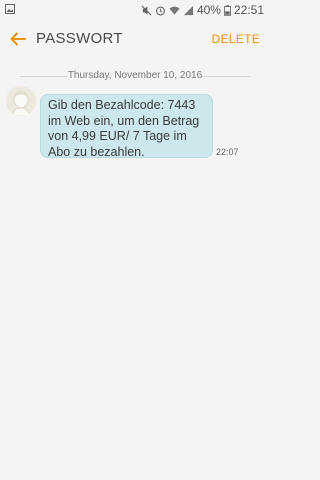 The height and width of the screenshot is (480, 320). I want to click on back-arrow-icon, so click(18, 39).